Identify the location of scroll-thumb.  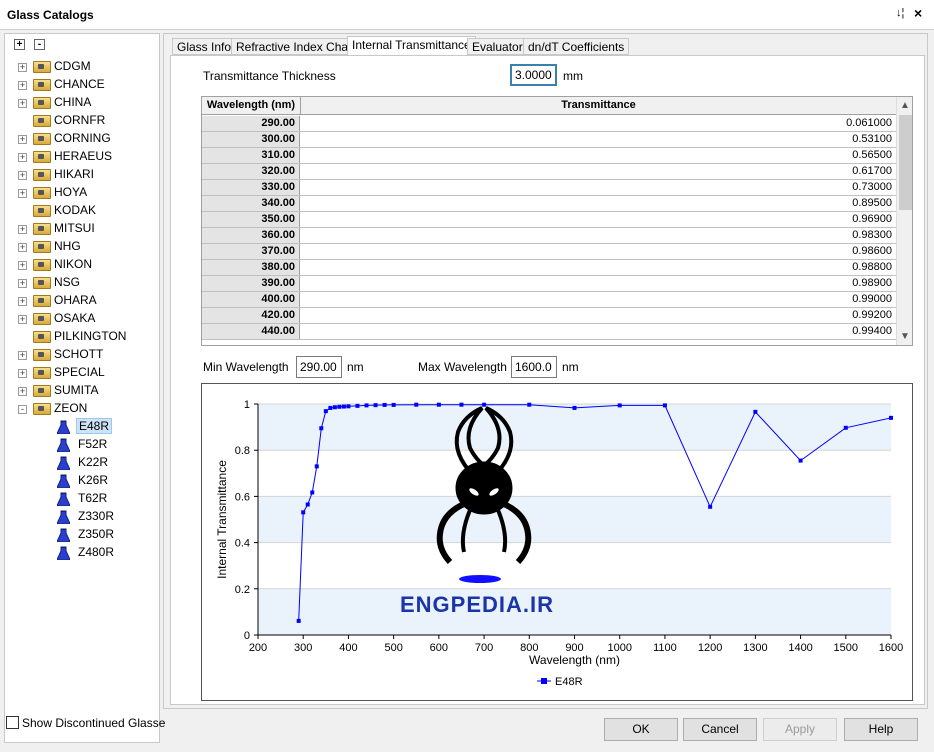
(905, 162).